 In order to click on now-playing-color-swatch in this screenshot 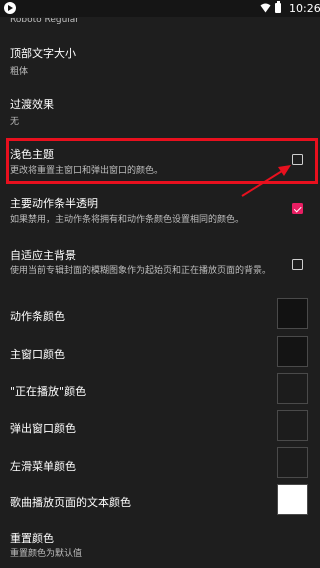, I will do `click(292, 388)`.